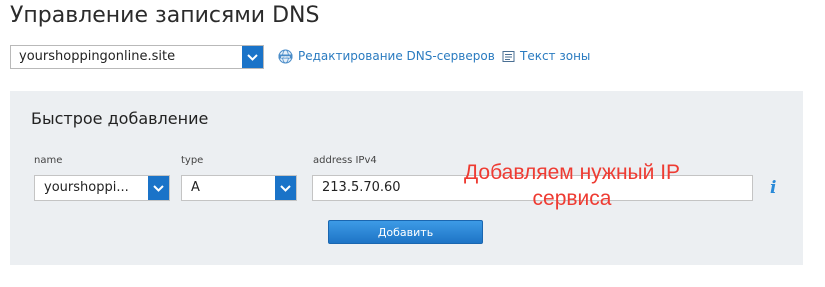 The height and width of the screenshot is (287, 825). Describe the element at coordinates (773, 188) in the screenshot. I see `info-icon: i` at that location.